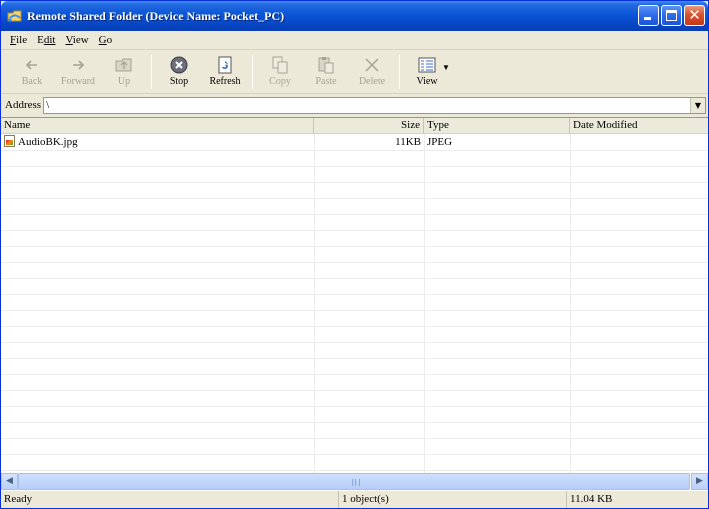  I want to click on column-type-label: Type, so click(438, 125).